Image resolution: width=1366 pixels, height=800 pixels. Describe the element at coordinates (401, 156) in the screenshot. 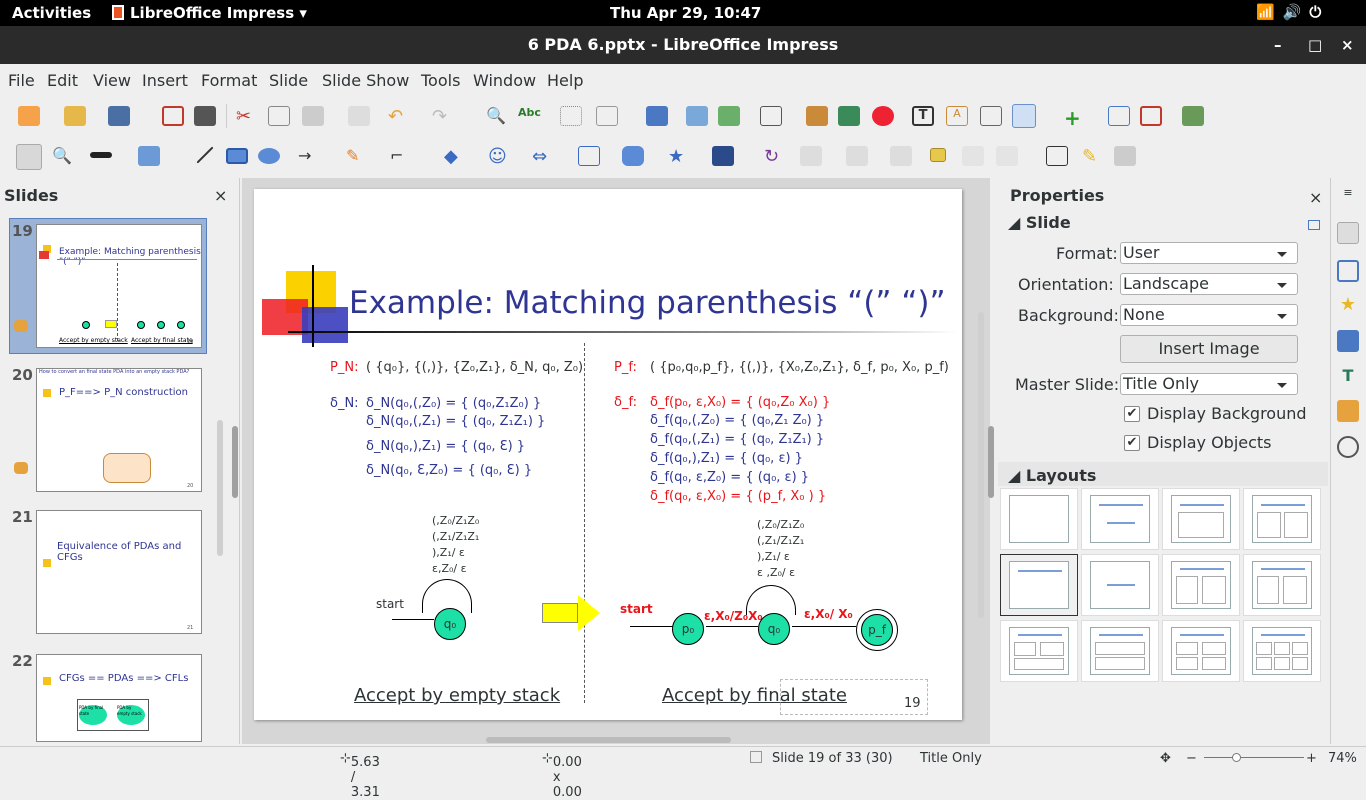

I see `connectors-icon: ⌐` at that location.